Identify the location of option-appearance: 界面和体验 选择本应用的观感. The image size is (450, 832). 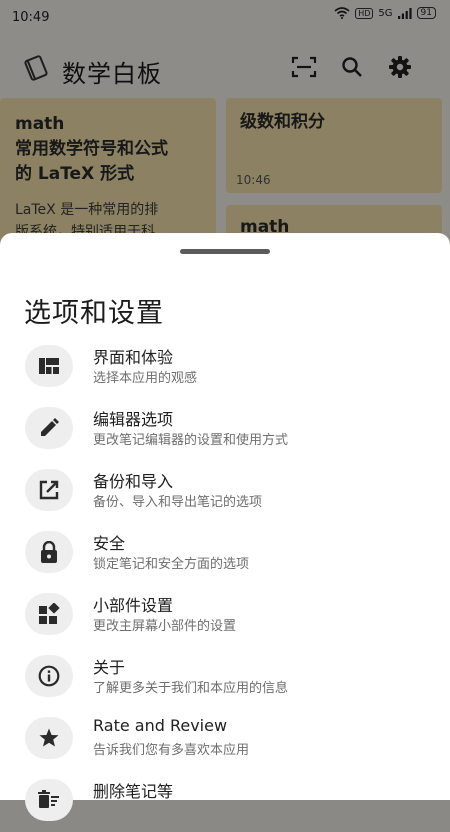
(225, 367).